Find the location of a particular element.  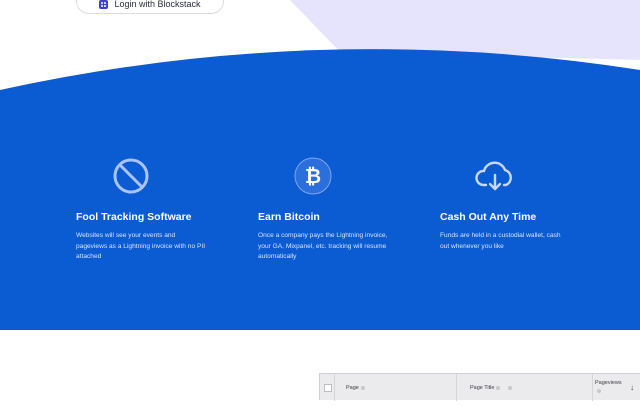

analytics-table-header: Page Page Title Pageviews ↓ is located at coordinates (479, 387).